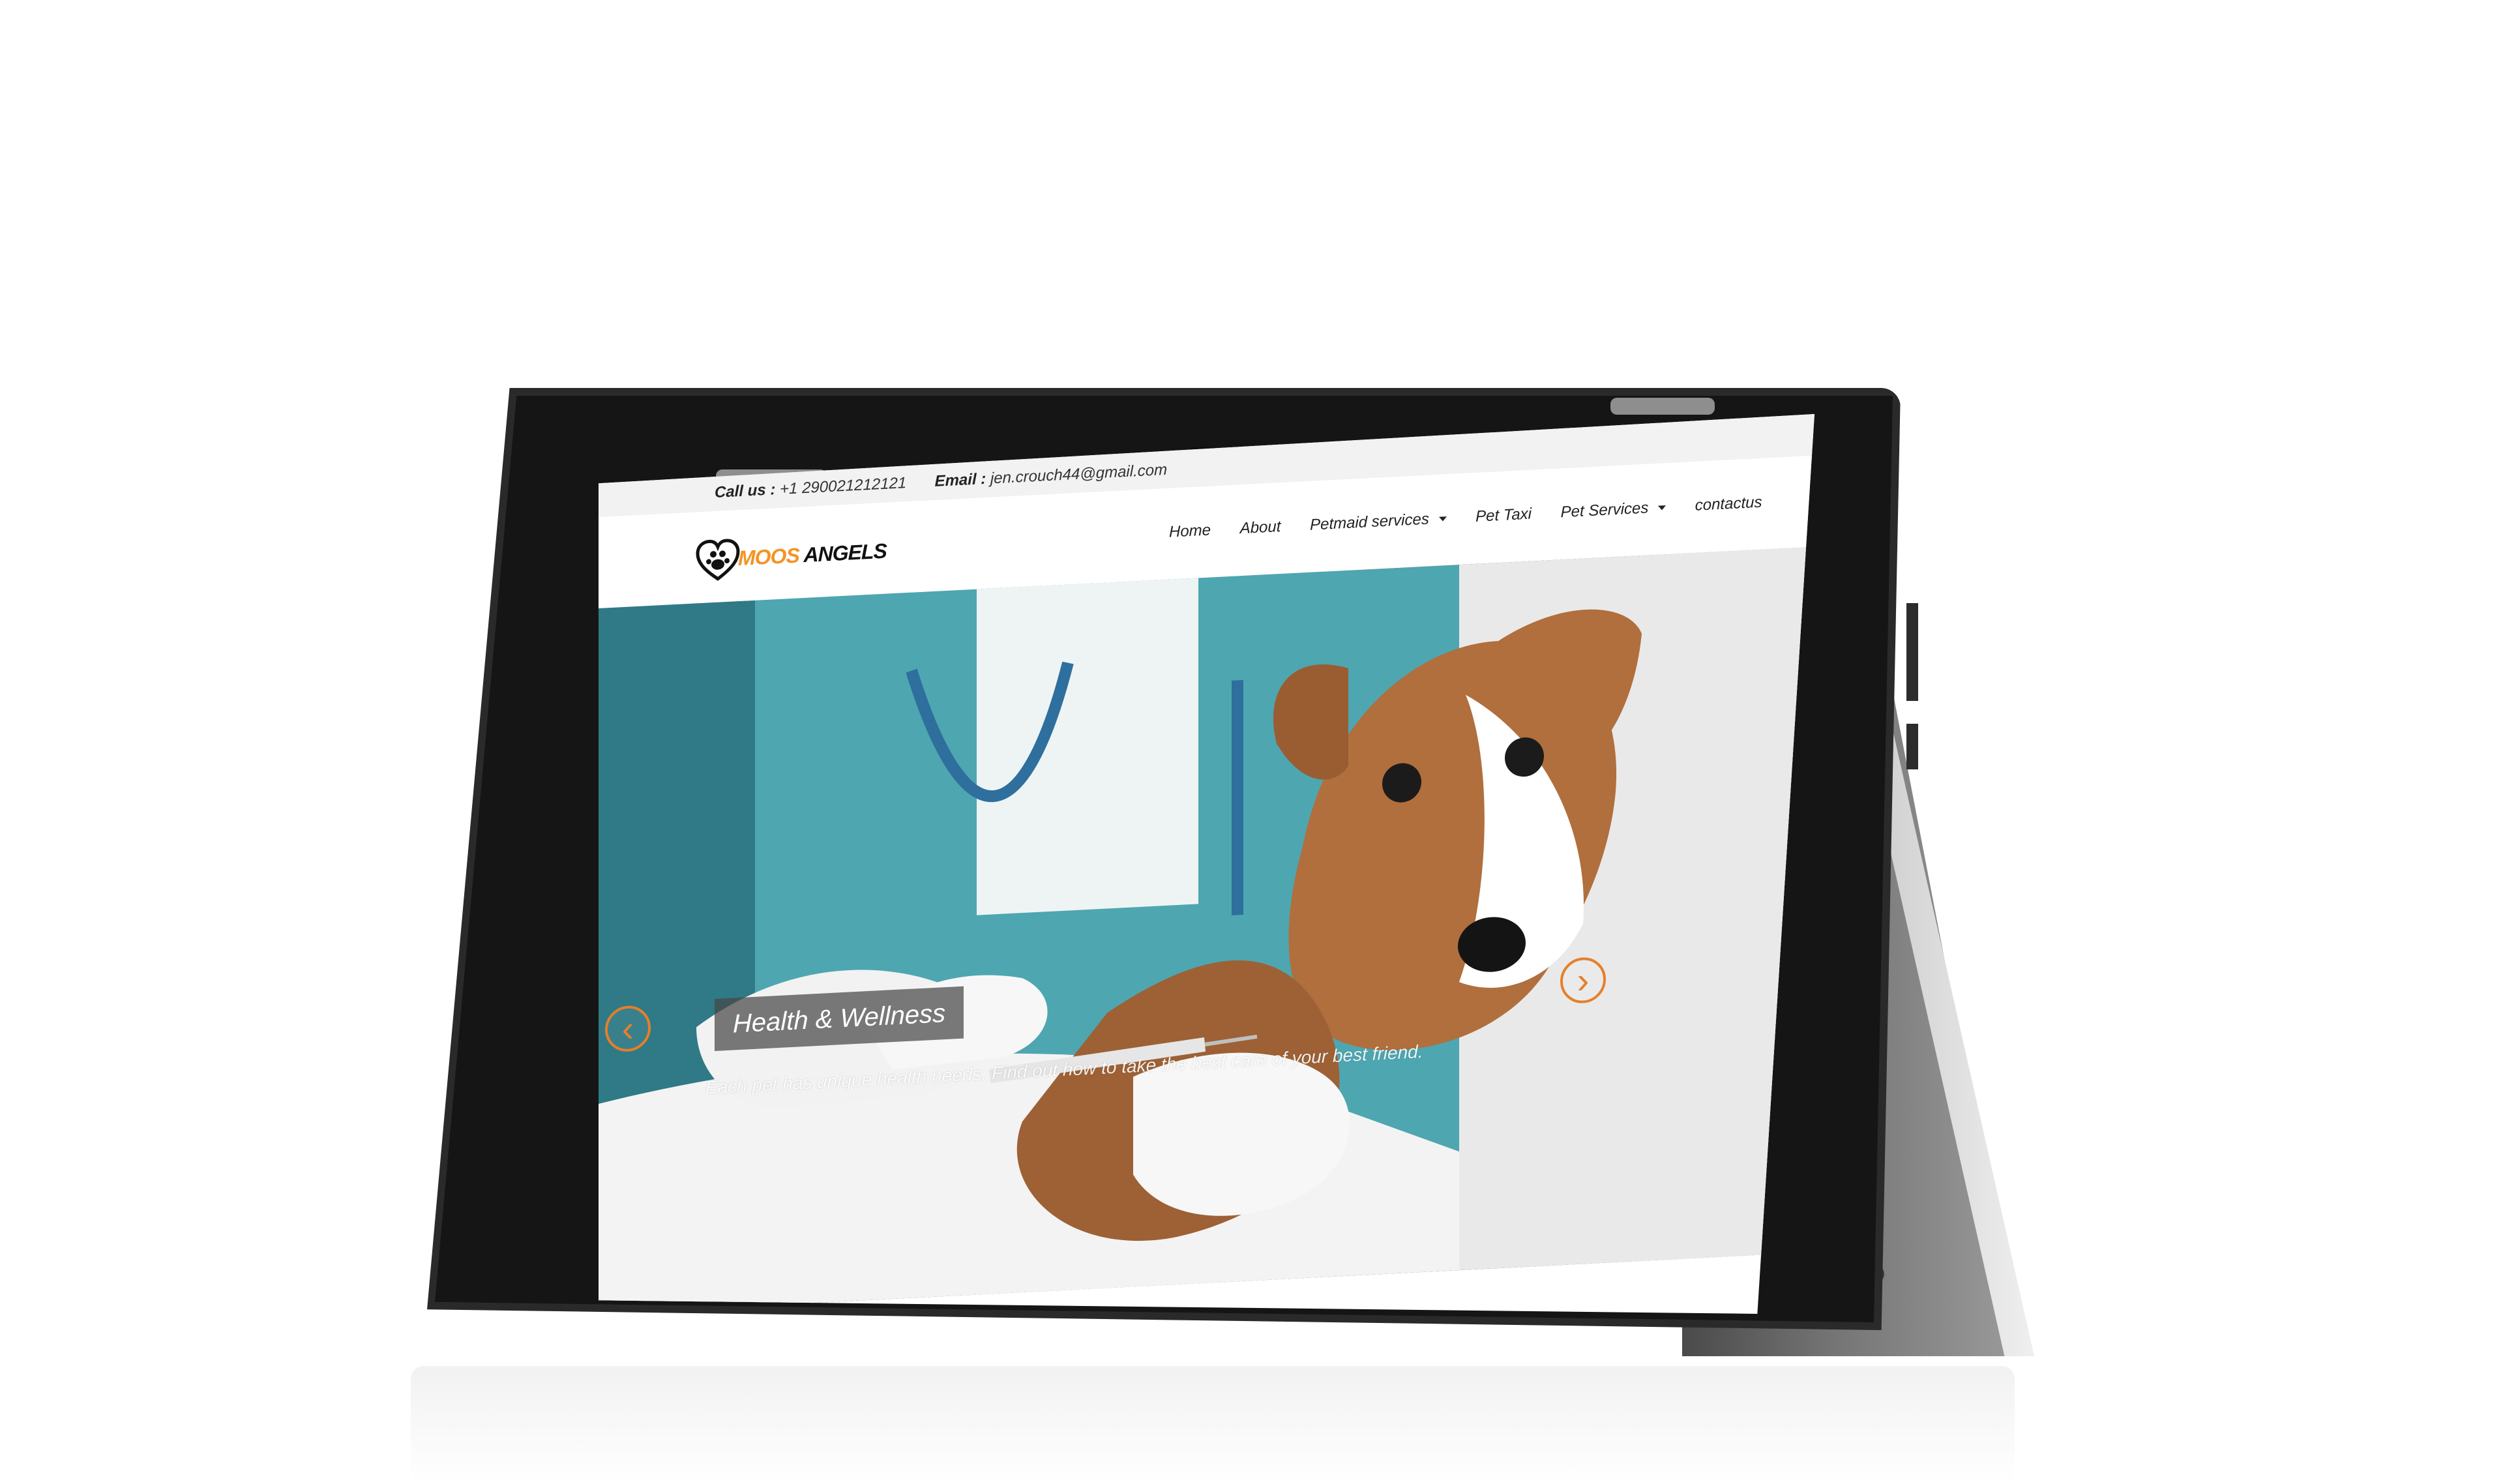  Describe the element at coordinates (627, 1028) in the screenshot. I see `chevron-left-icon: ‹` at that location.